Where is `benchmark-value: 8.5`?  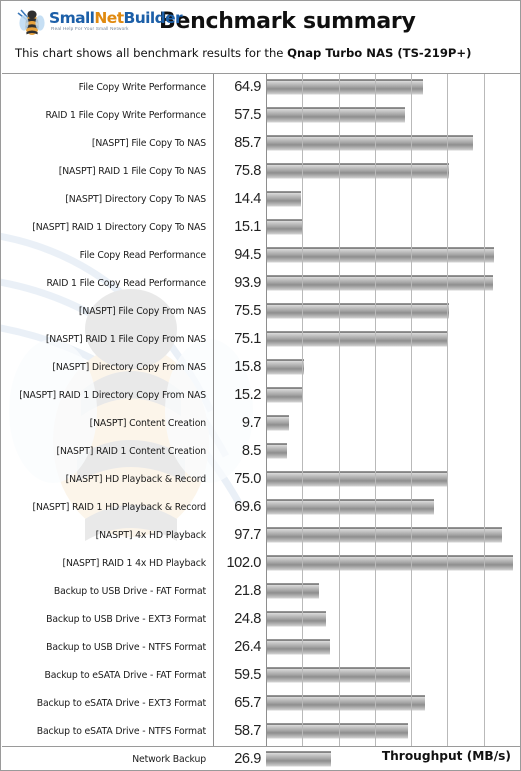 benchmark-value: 8.5 is located at coordinates (251, 451).